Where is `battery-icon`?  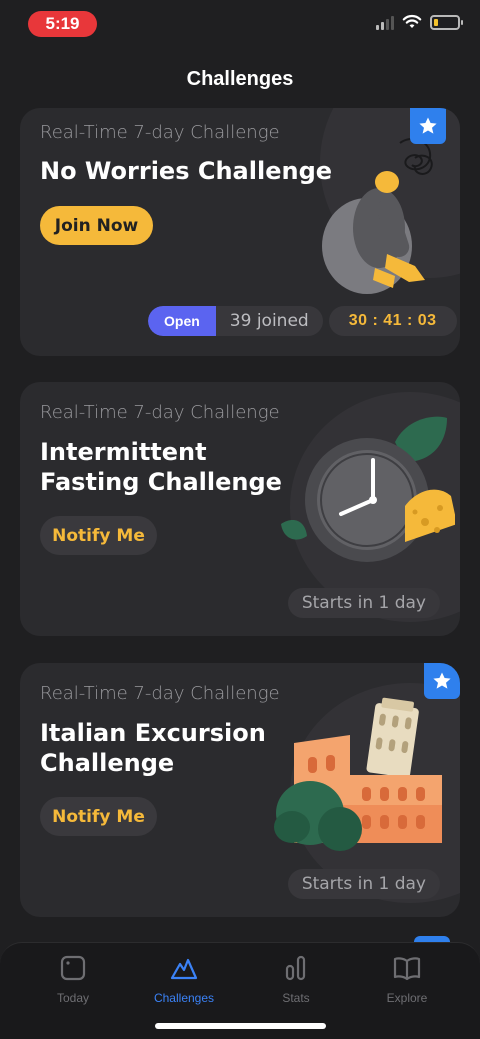 battery-icon is located at coordinates (446, 22).